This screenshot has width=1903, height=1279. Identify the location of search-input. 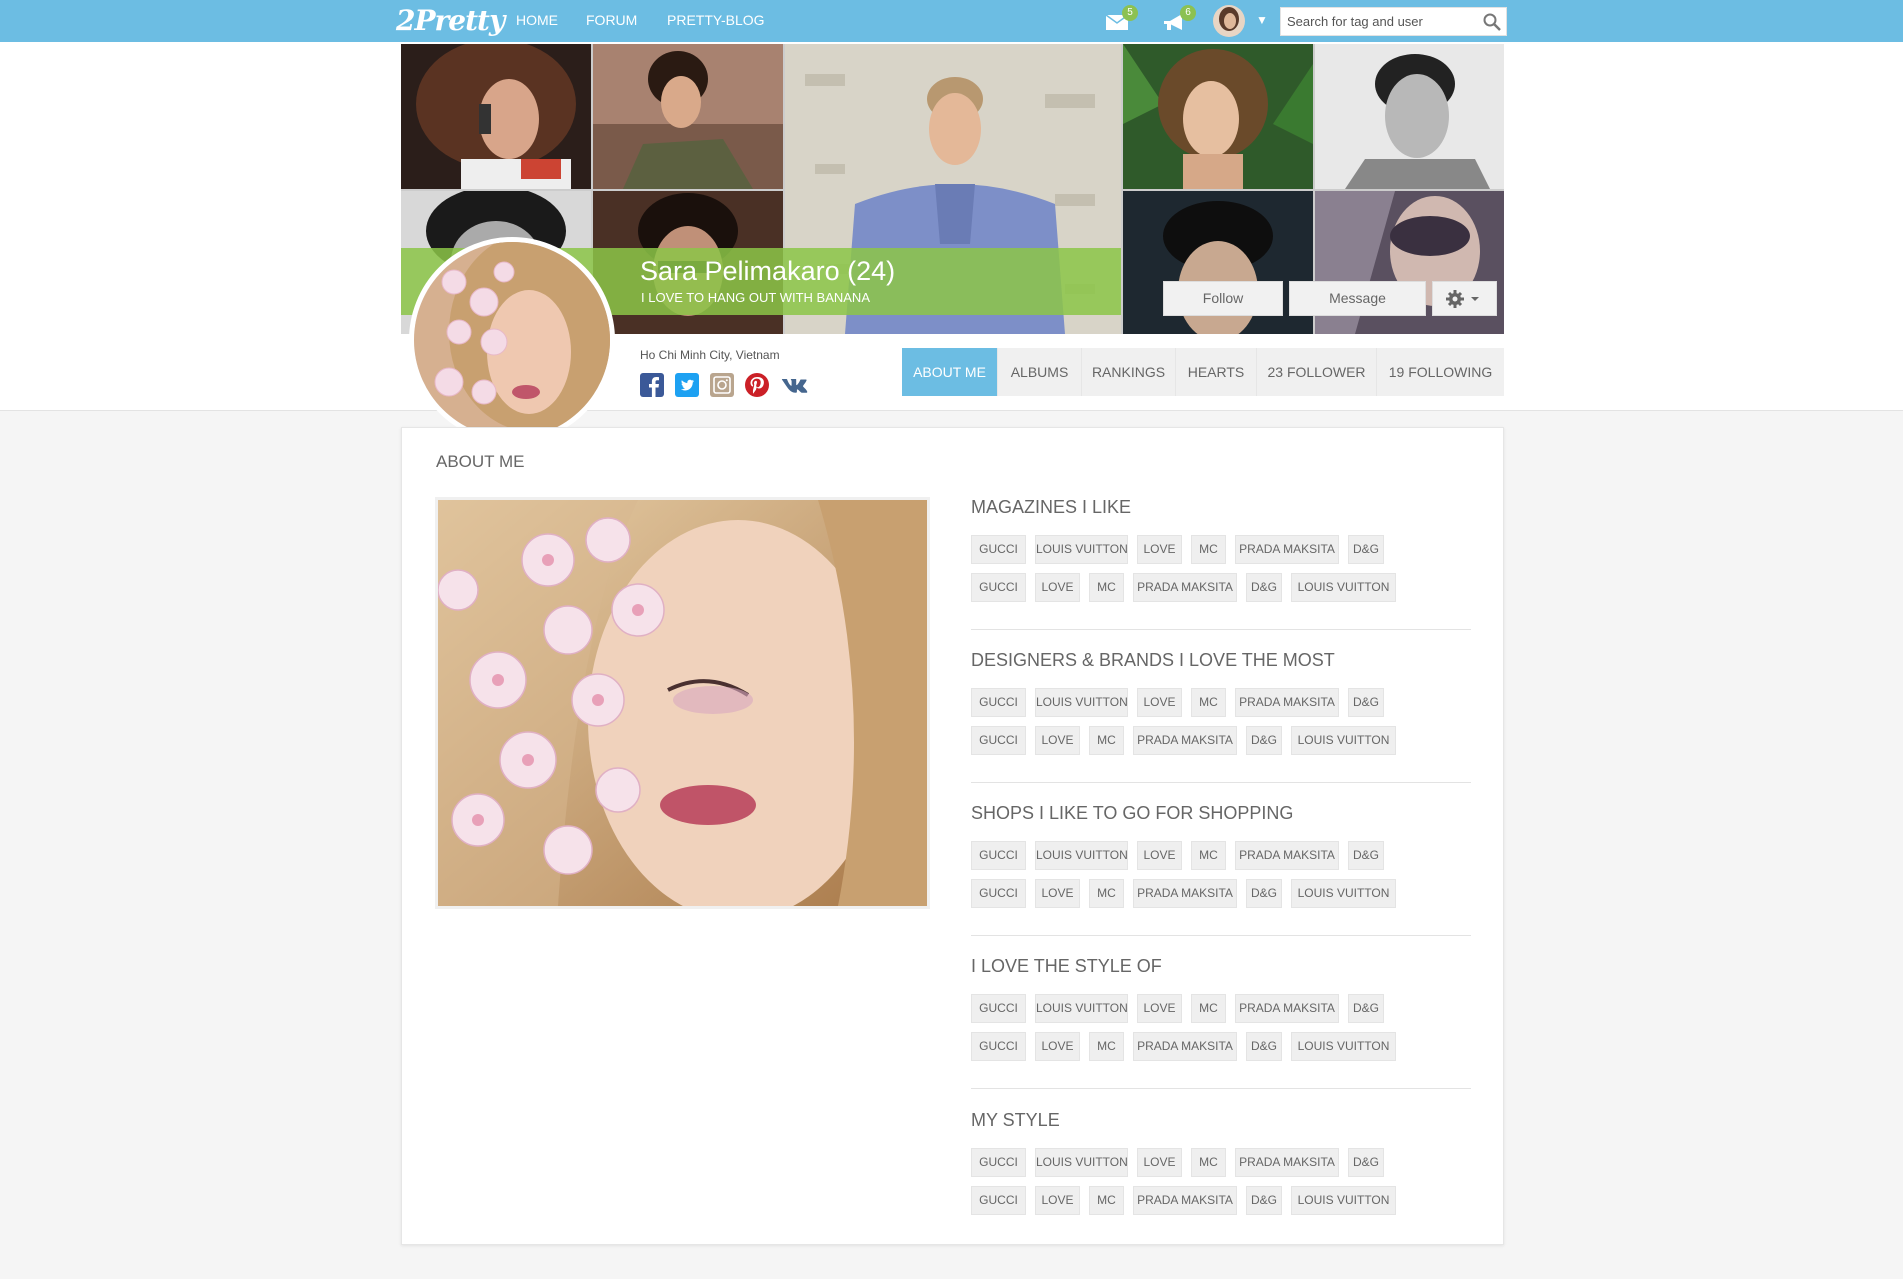
(1378, 21).